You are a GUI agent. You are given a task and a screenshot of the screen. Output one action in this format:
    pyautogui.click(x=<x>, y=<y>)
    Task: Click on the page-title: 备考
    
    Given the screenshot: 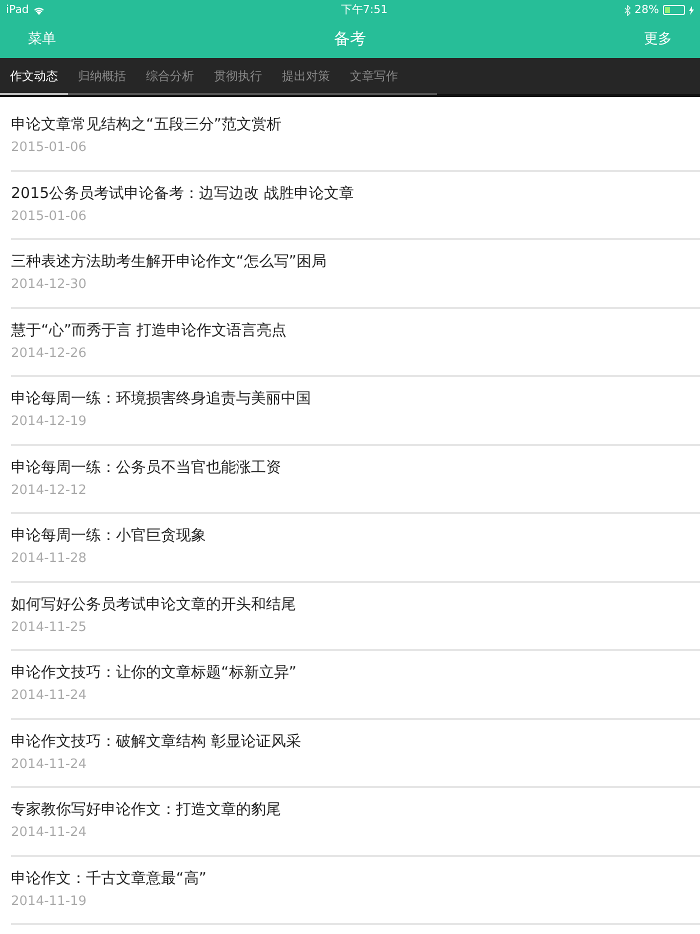 What is the action you would take?
    pyautogui.click(x=350, y=39)
    